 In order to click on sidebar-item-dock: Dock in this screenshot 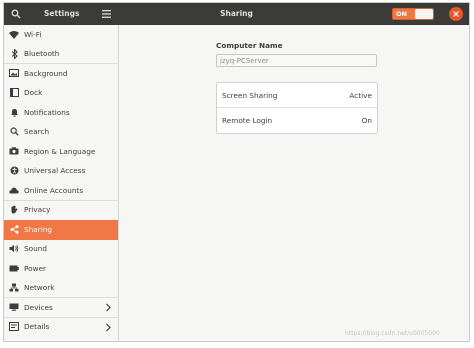, I will do `click(61, 94)`.